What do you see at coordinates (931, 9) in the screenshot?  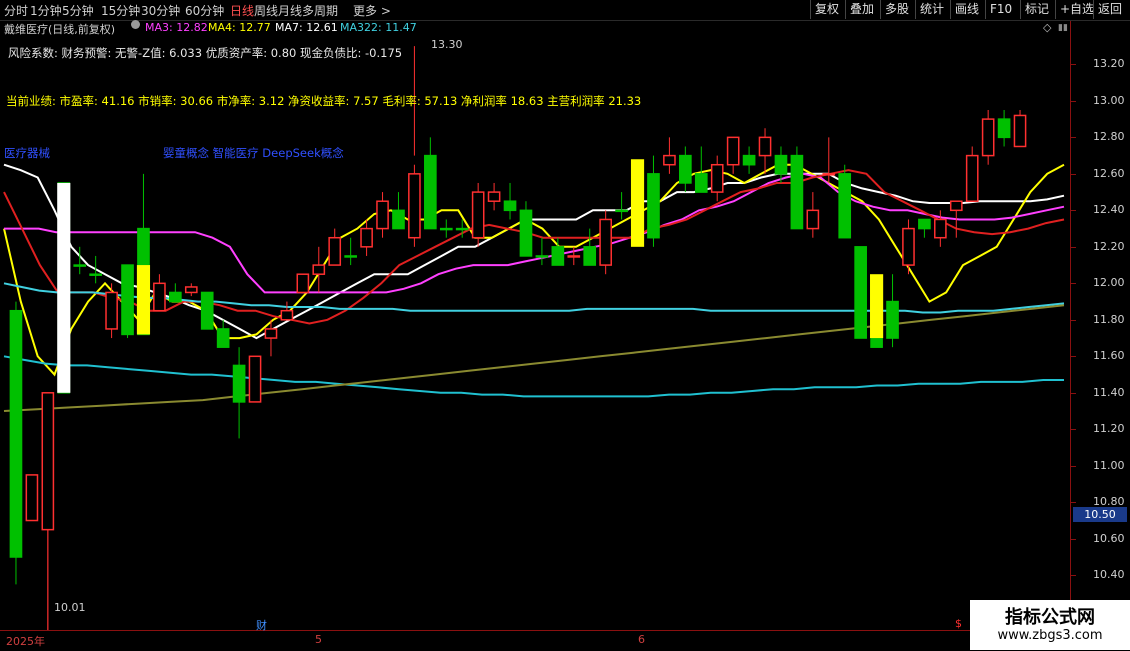 I see `toolbar-button-3: 统计` at bounding box center [931, 9].